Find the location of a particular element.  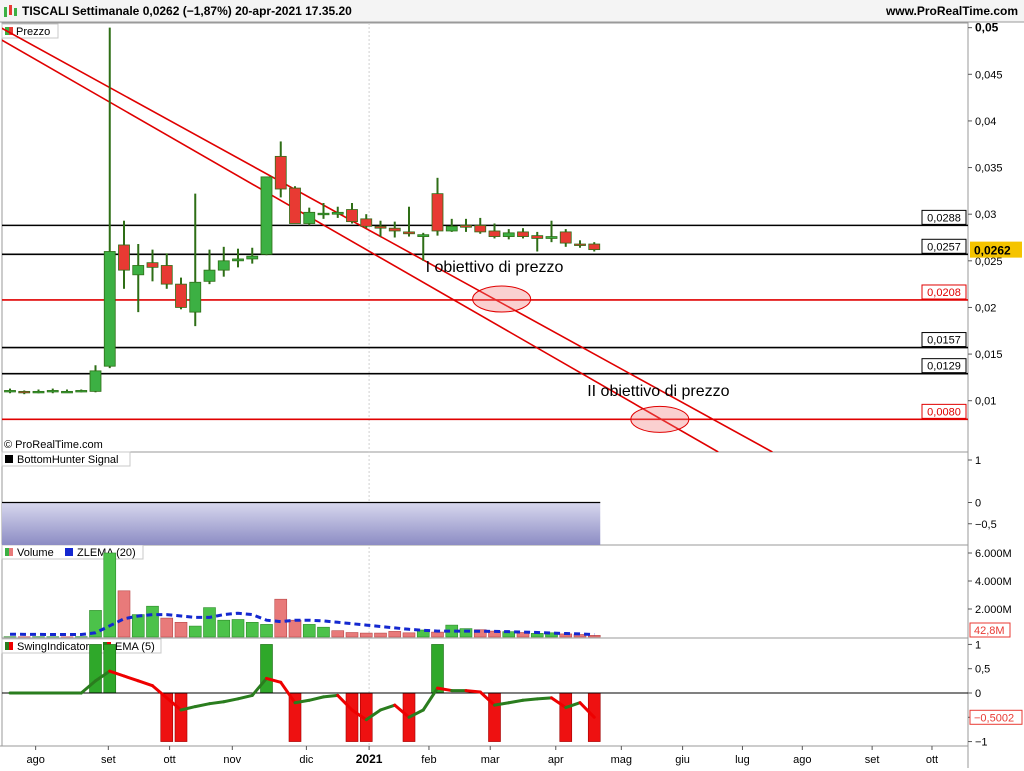

x-tick-label: lug is located at coordinates (742, 760).